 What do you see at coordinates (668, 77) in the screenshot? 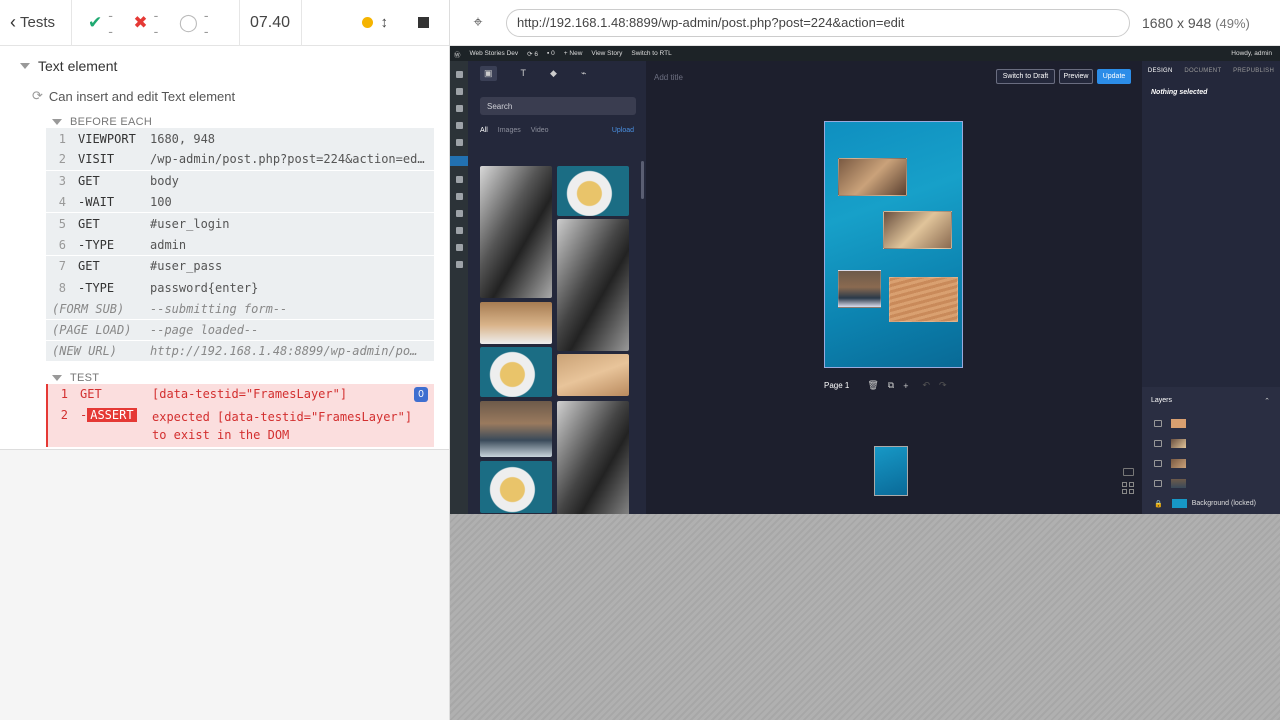
I see `story-title-input: Add title` at bounding box center [668, 77].